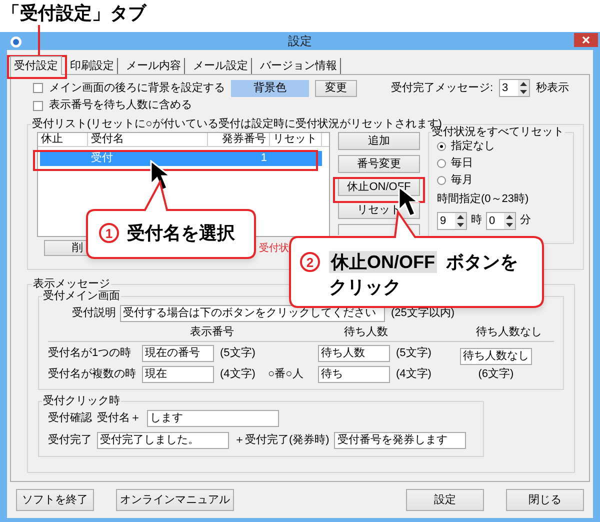  I want to click on window-title: 設定, so click(300, 41).